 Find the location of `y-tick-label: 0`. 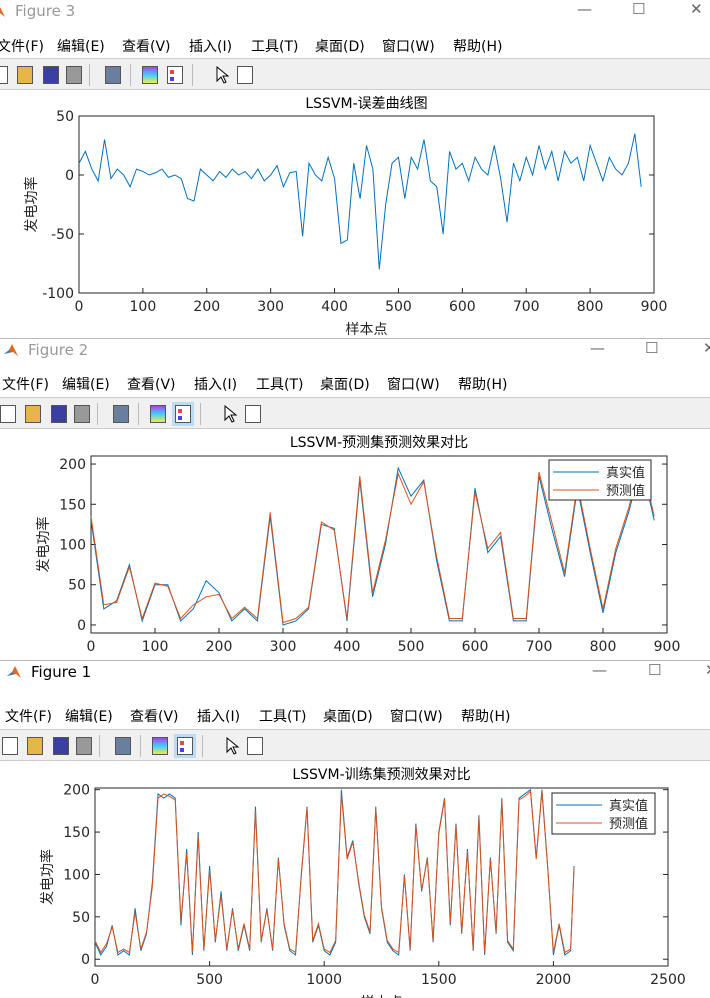

y-tick-label: 0 is located at coordinates (85, 960).